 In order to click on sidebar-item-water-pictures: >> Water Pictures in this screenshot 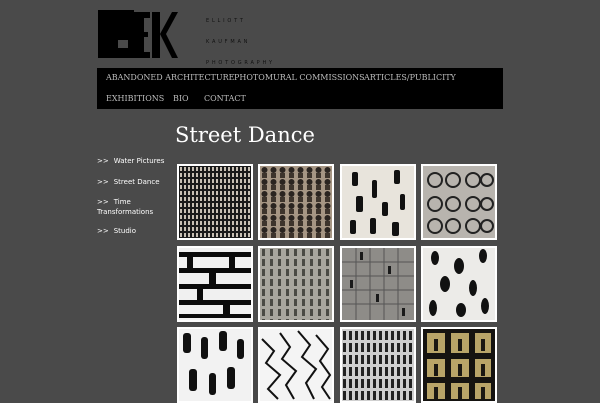, I will do `click(130, 161)`.